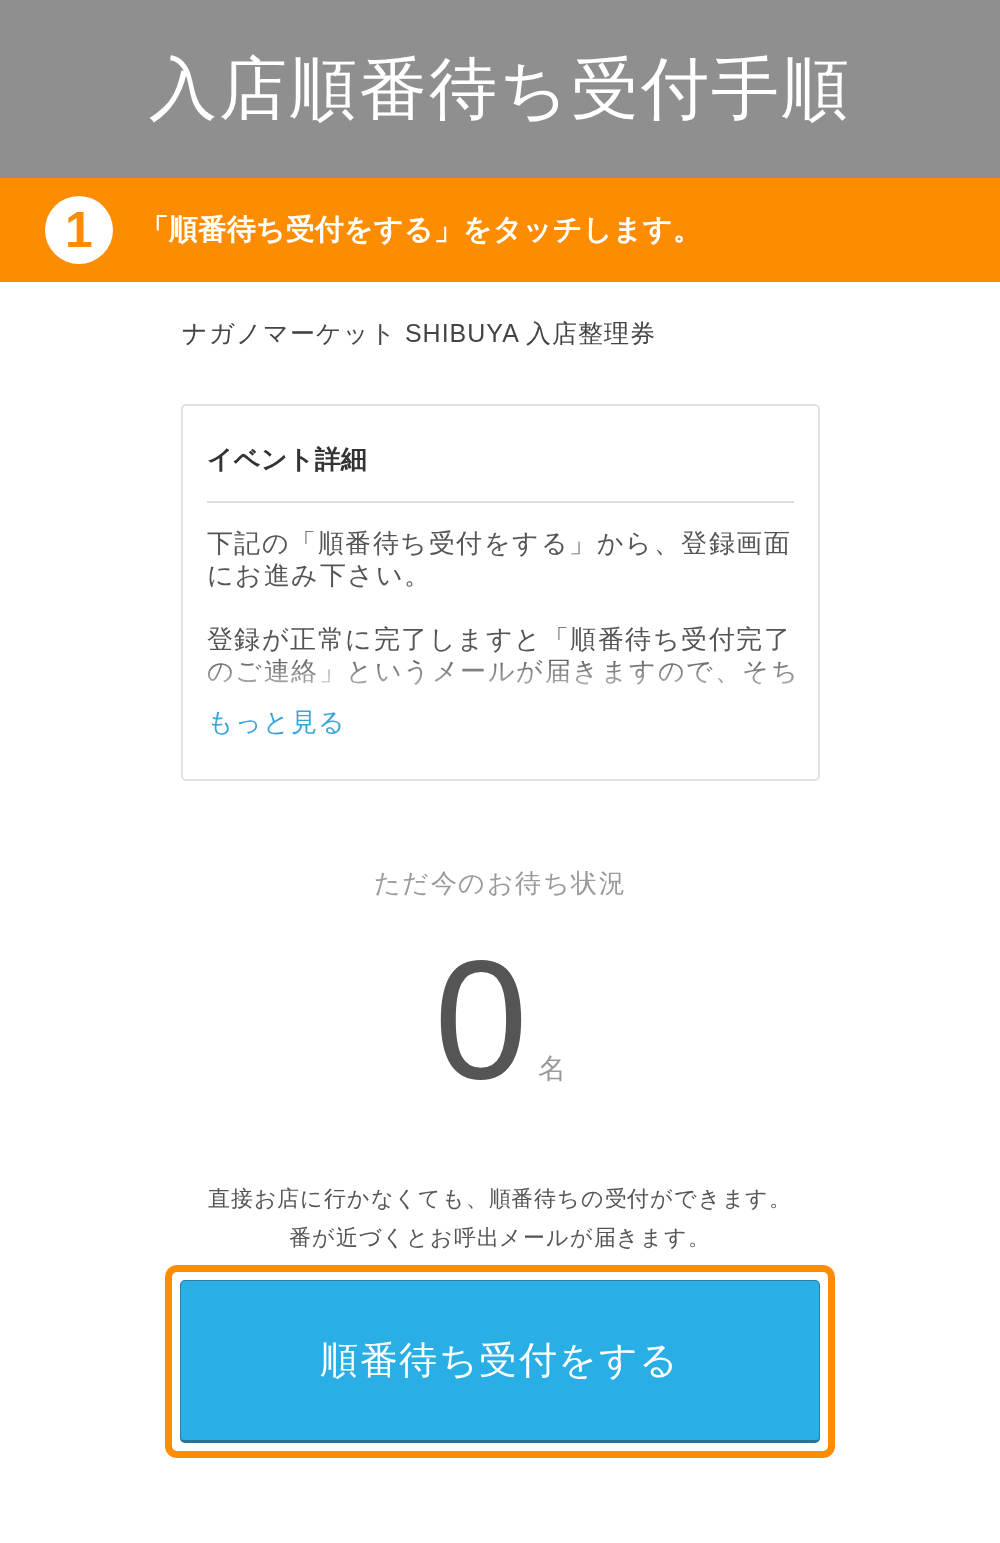 This screenshot has height=1543, width=1000. Describe the element at coordinates (500, 1361) in the screenshot. I see `join-queue-button: 順番待ち受付をする` at that location.